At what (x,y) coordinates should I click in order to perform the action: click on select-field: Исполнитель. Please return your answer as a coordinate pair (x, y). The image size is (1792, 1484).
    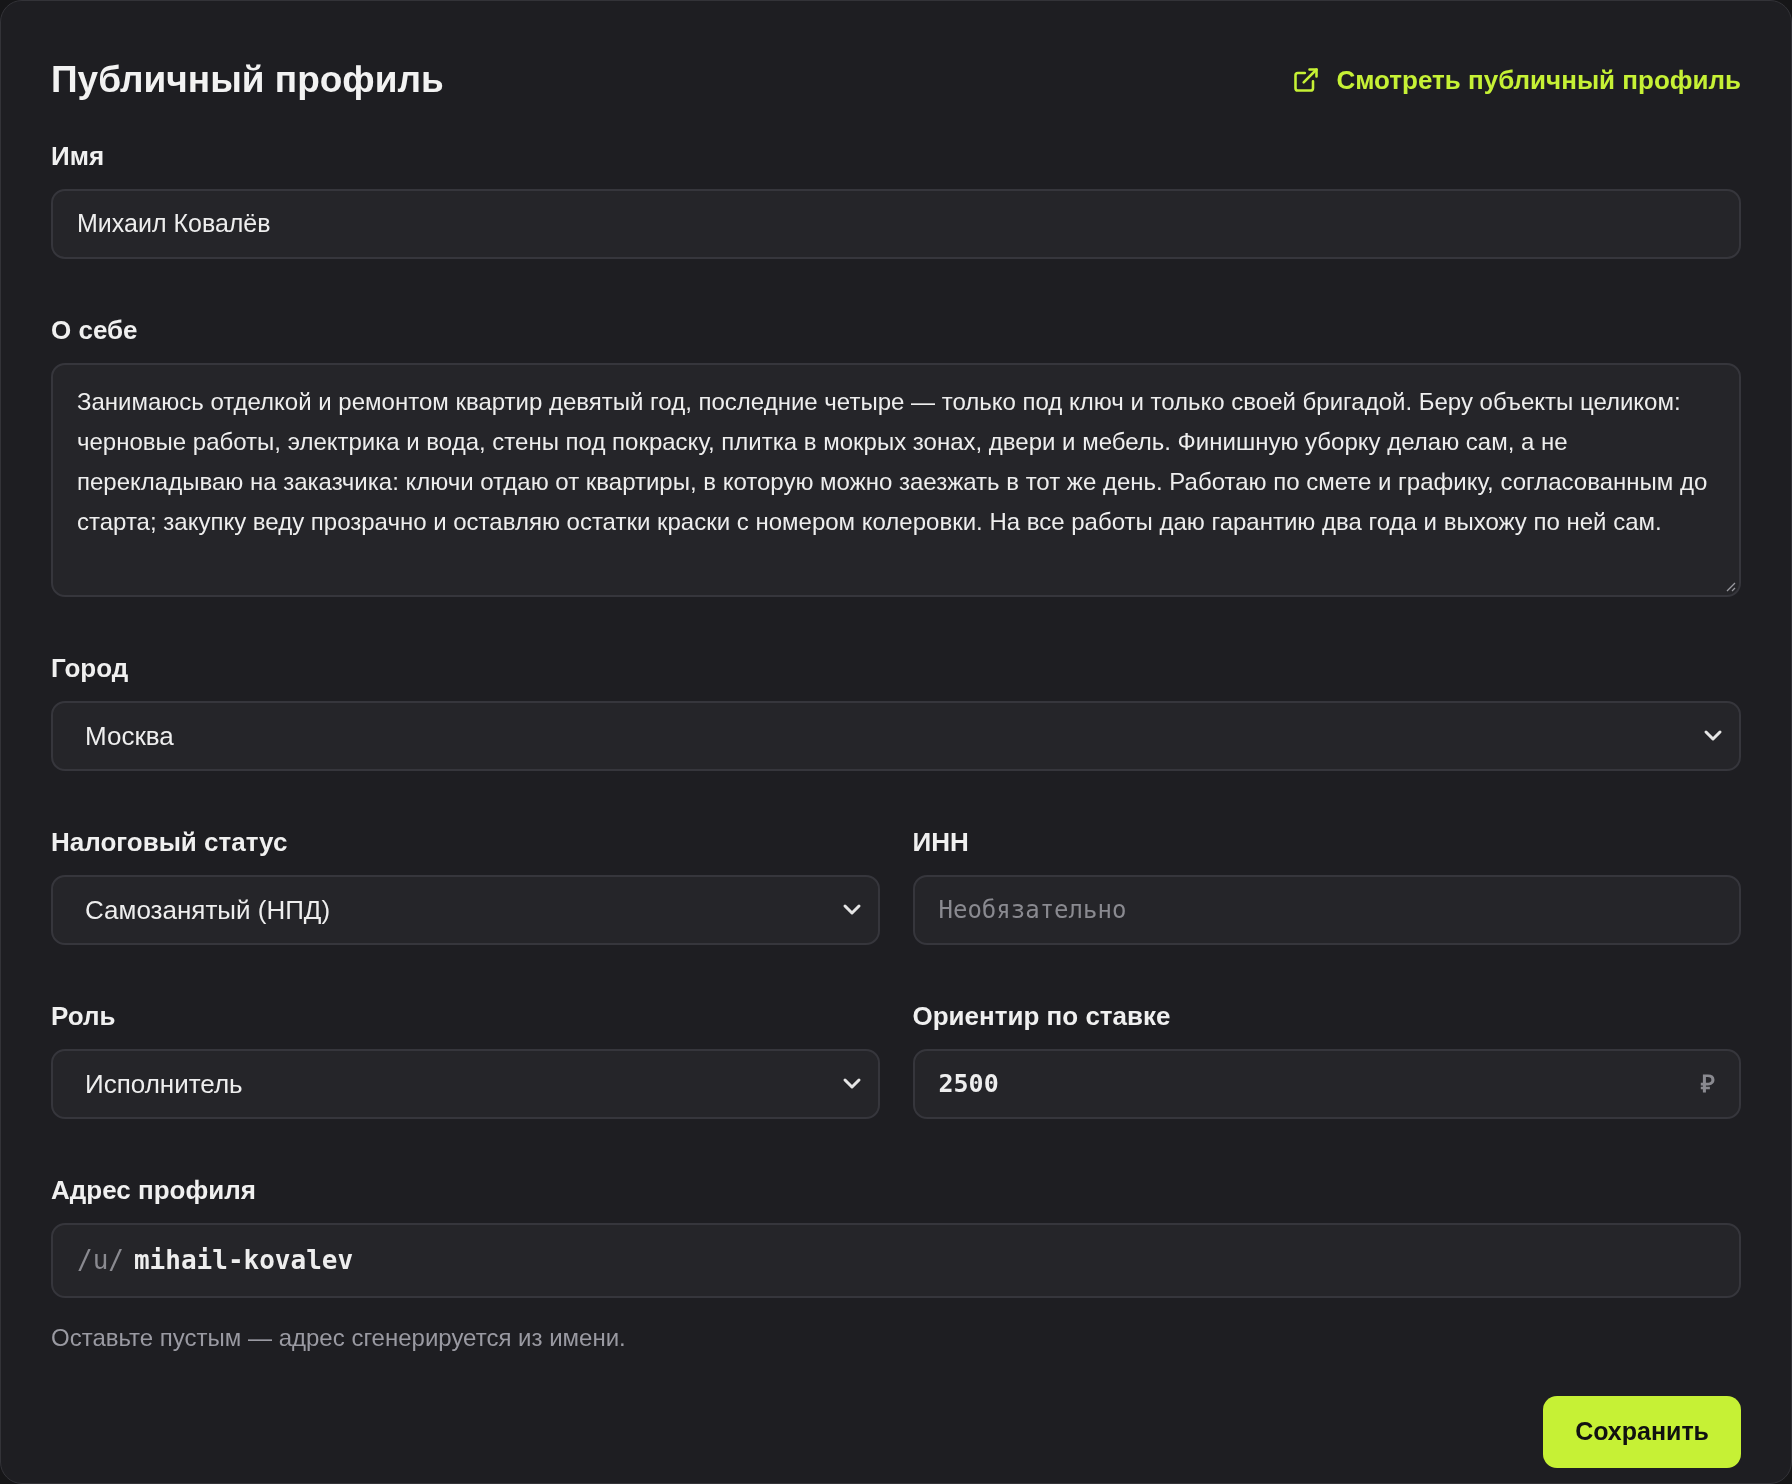
    Looking at the image, I should click on (465, 1084).